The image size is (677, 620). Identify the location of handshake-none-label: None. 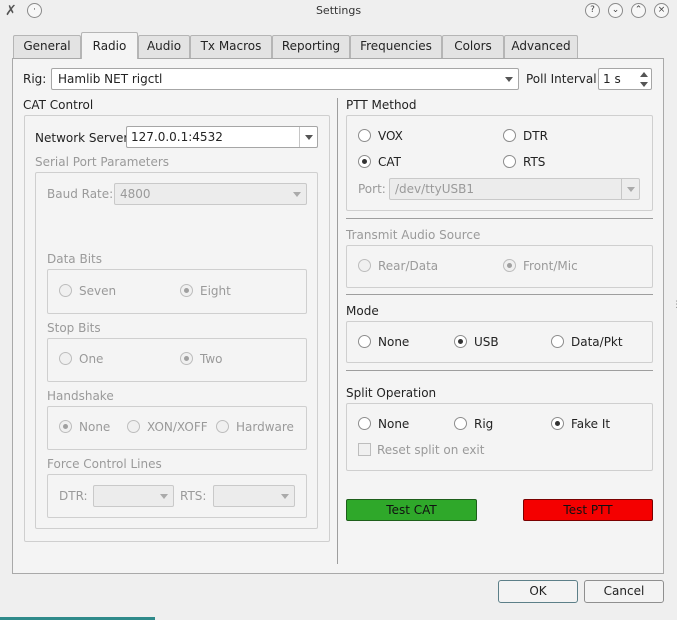
(95, 427).